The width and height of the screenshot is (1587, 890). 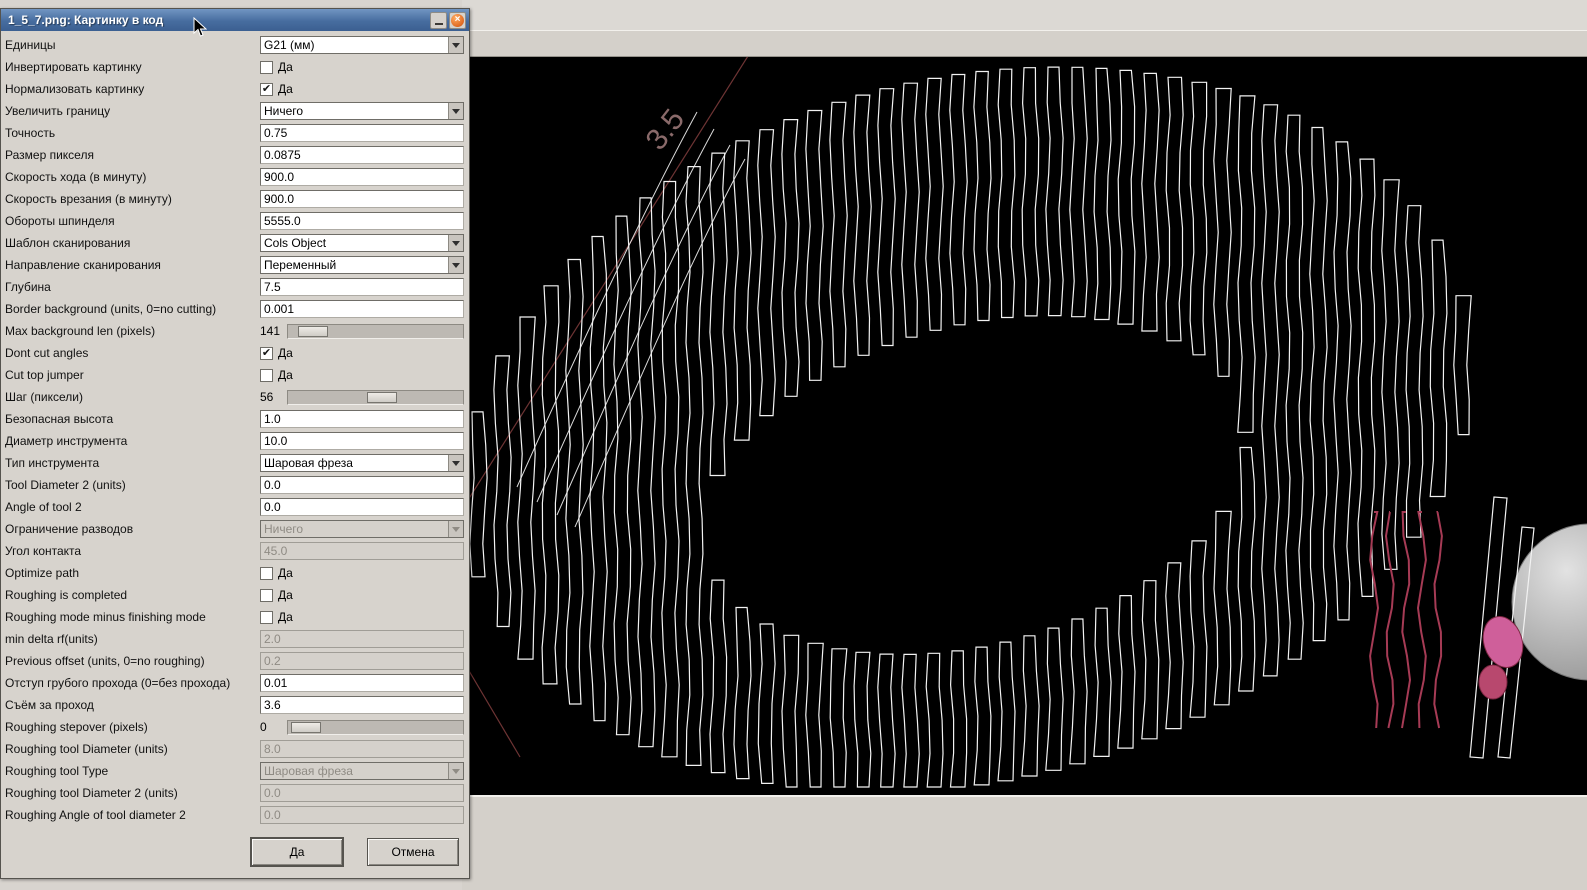 I want to click on param-label: Previous offset (units, 0=no roughing), so click(x=105, y=661).